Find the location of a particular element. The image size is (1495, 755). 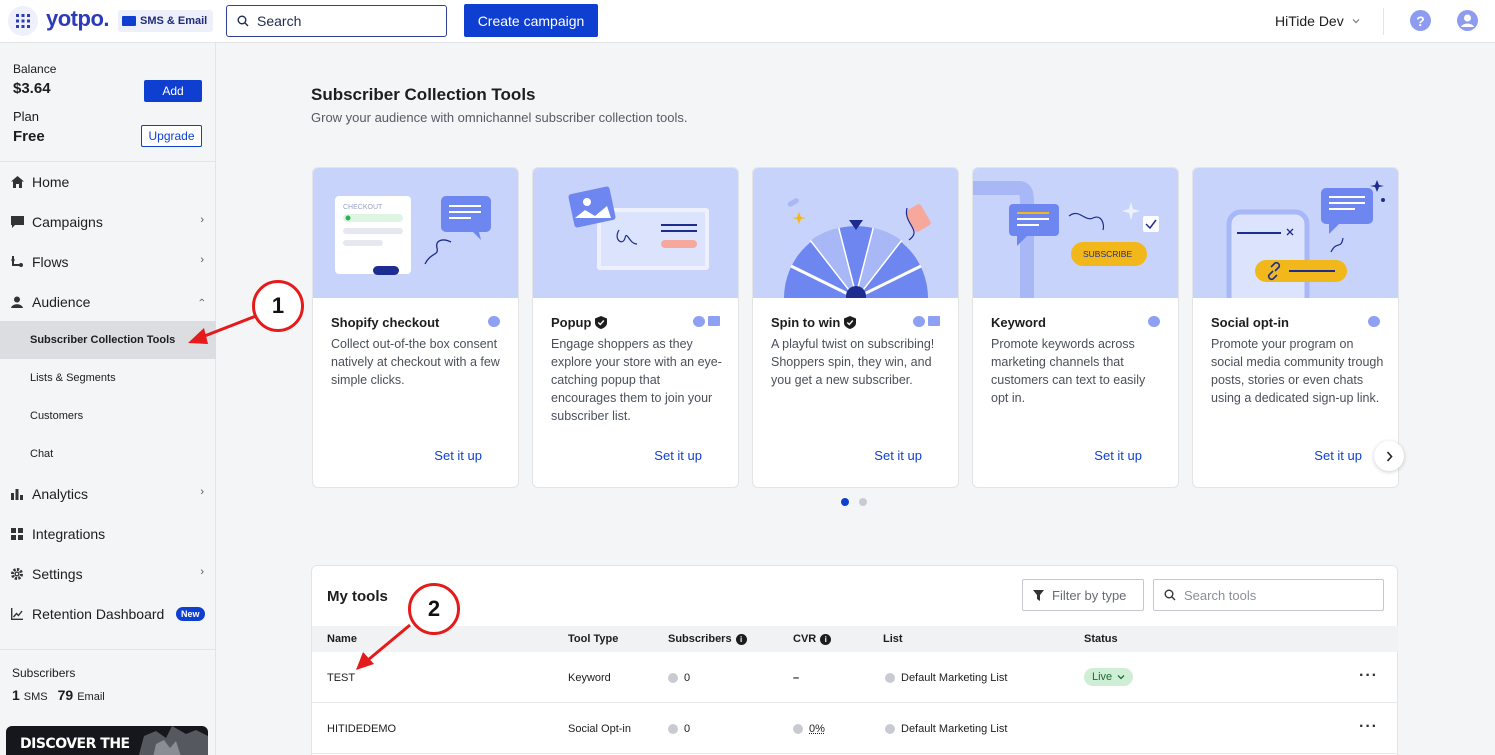

account-switcher: HiTide Dev is located at coordinates (1317, 21).